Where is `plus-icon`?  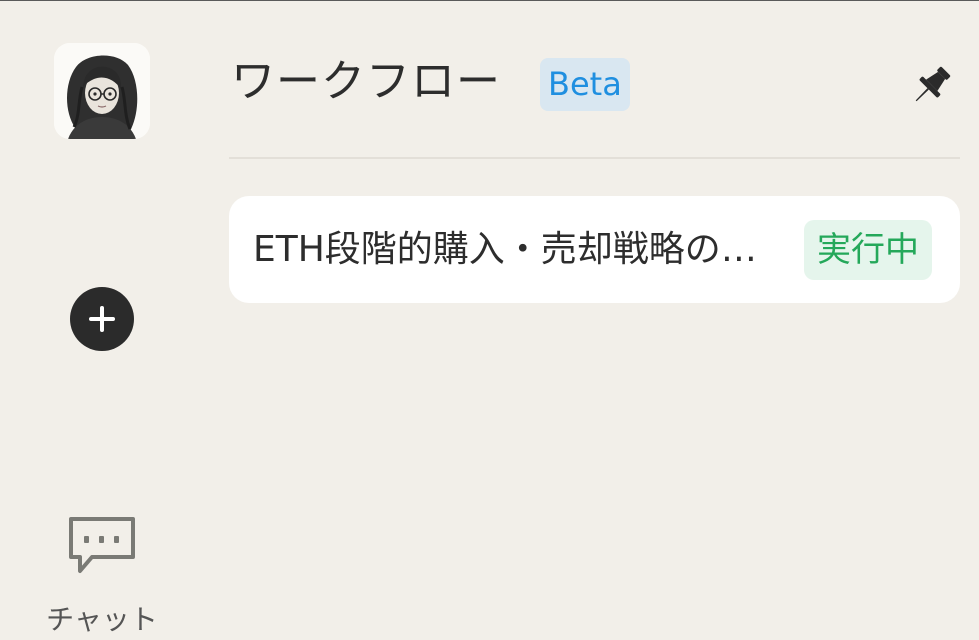
plus-icon is located at coordinates (102, 319).